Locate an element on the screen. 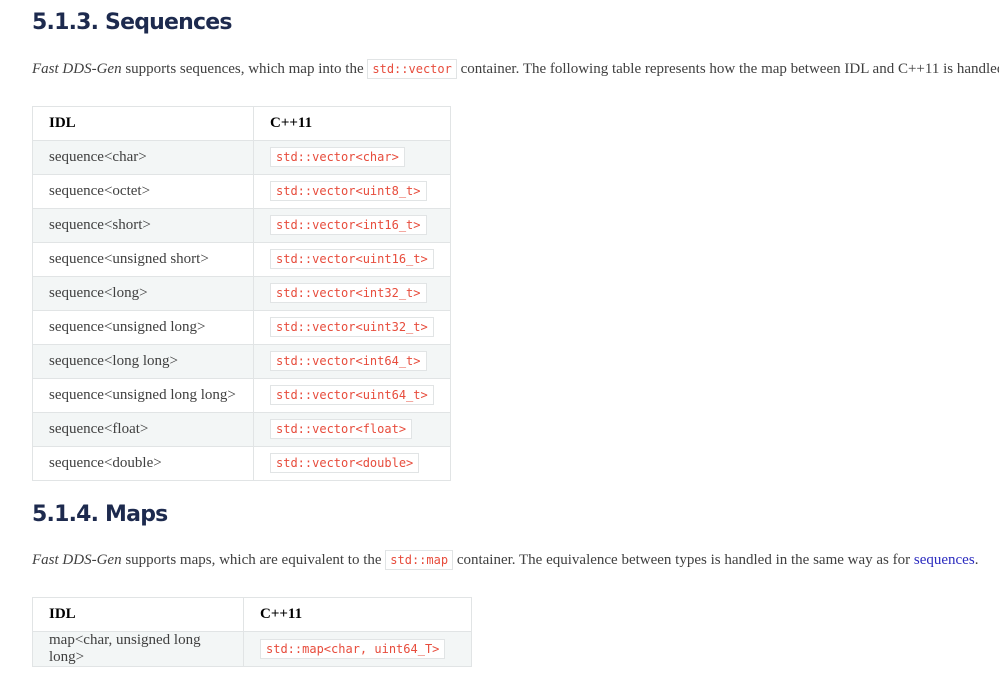  cpp-type-cell: std::vector<int16_t> is located at coordinates (352, 225).